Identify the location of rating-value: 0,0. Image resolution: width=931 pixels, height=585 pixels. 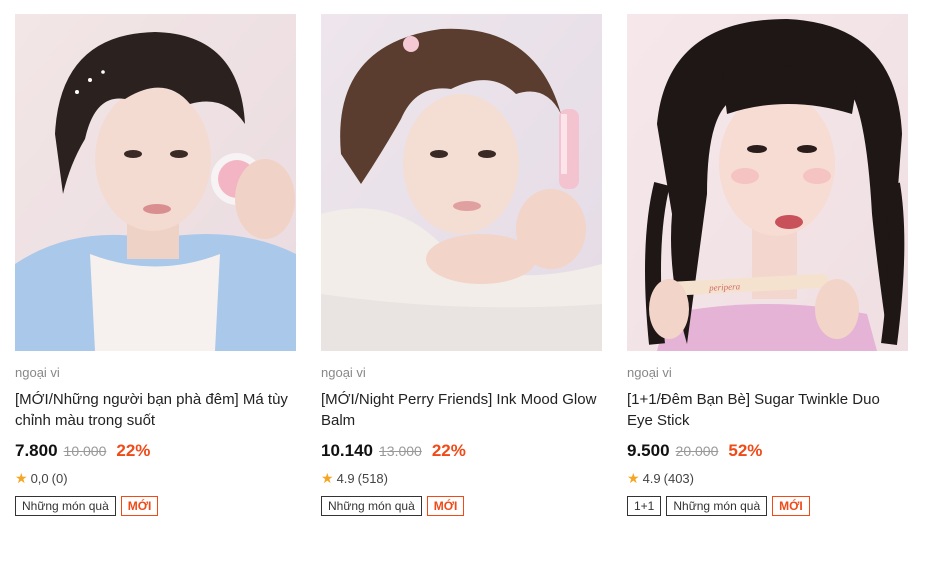
(39, 478).